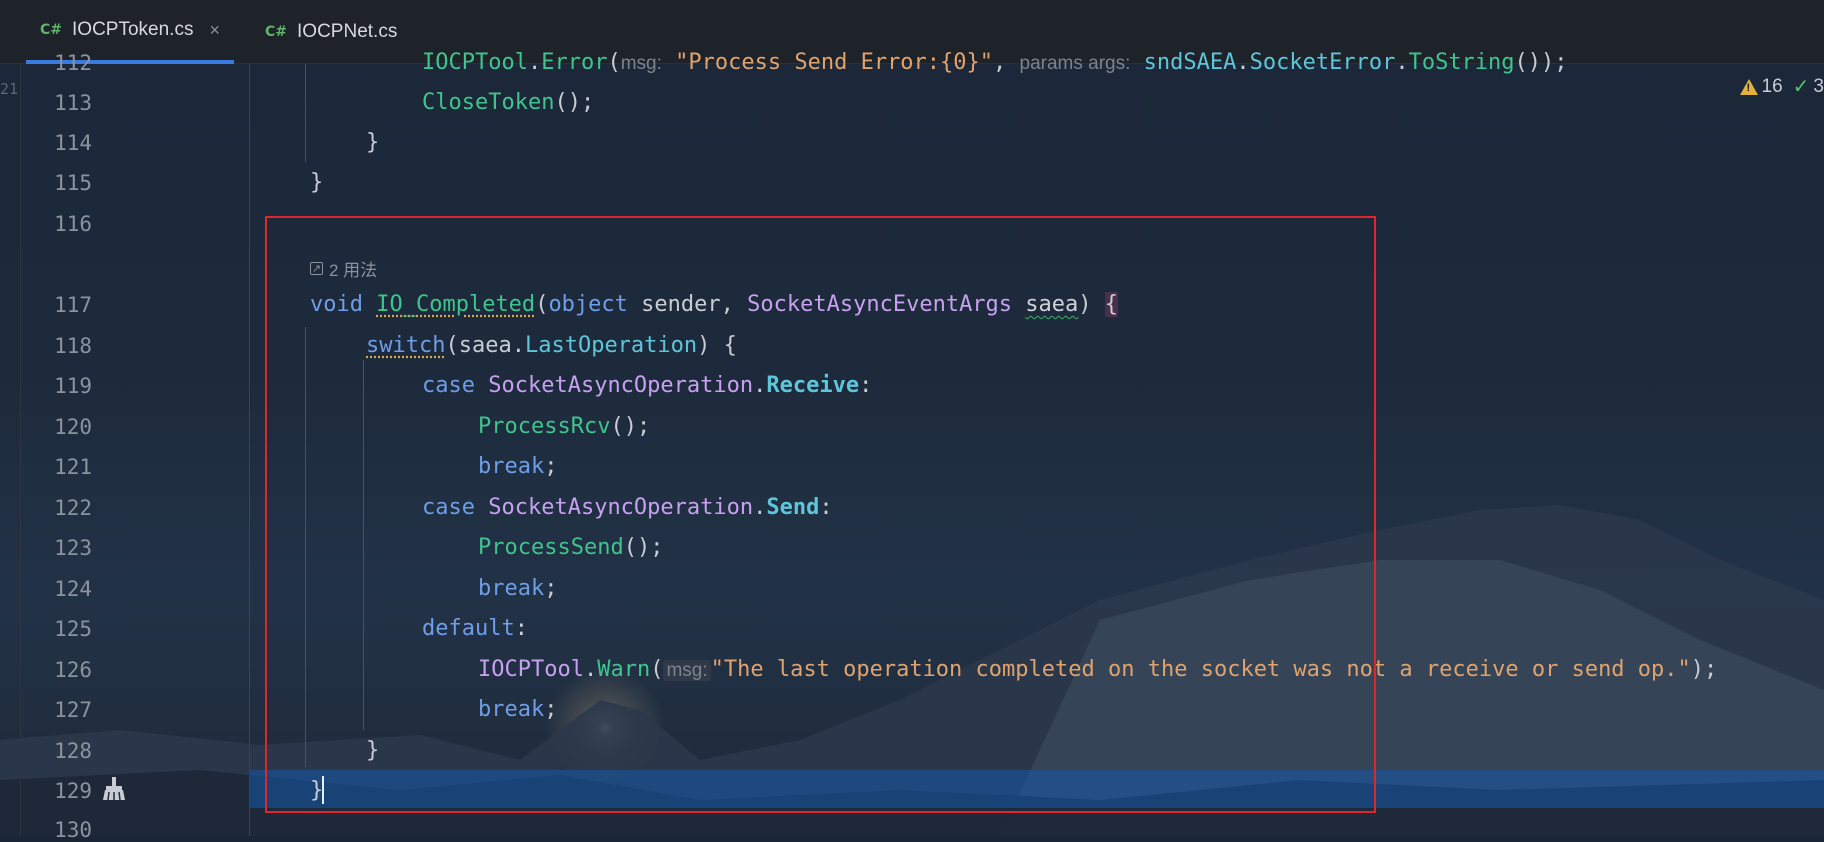 The width and height of the screenshot is (1824, 842). I want to click on line-number: 115, so click(73, 183).